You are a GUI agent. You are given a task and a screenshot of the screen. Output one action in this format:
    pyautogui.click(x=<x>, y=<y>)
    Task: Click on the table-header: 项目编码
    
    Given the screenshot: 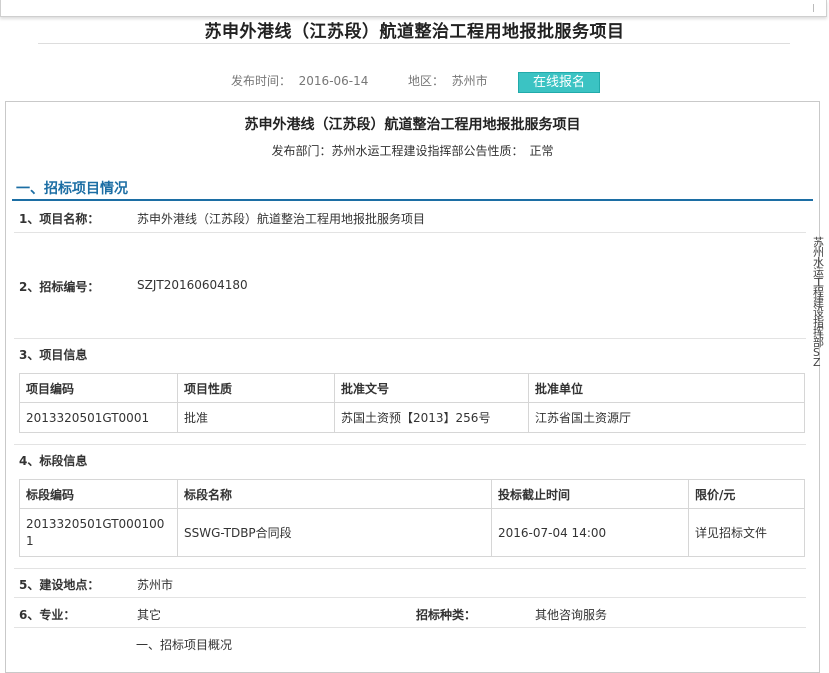 What is the action you would take?
    pyautogui.click(x=98, y=388)
    